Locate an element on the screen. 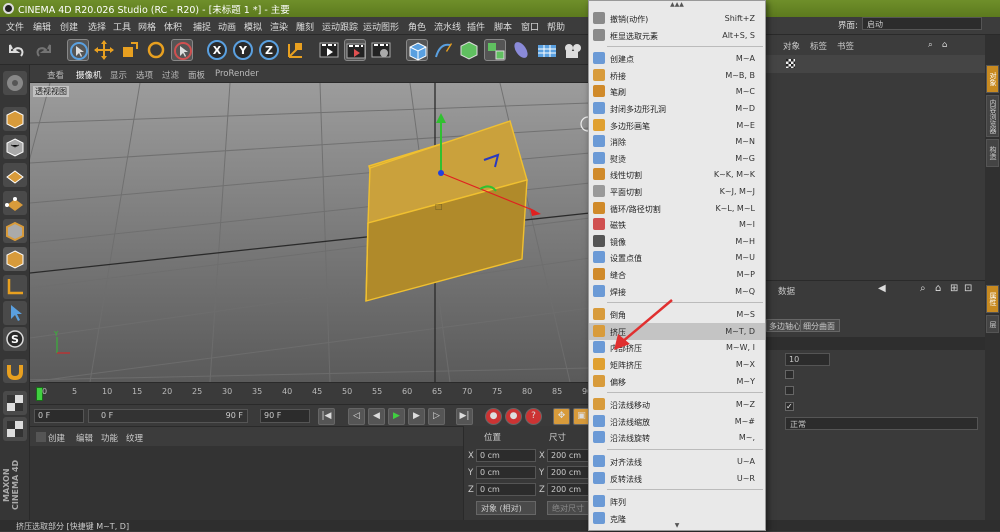 The height and width of the screenshot is (532, 1000). menu-item-1: 框显选取元素 Alt+S, S is located at coordinates (677, 35).